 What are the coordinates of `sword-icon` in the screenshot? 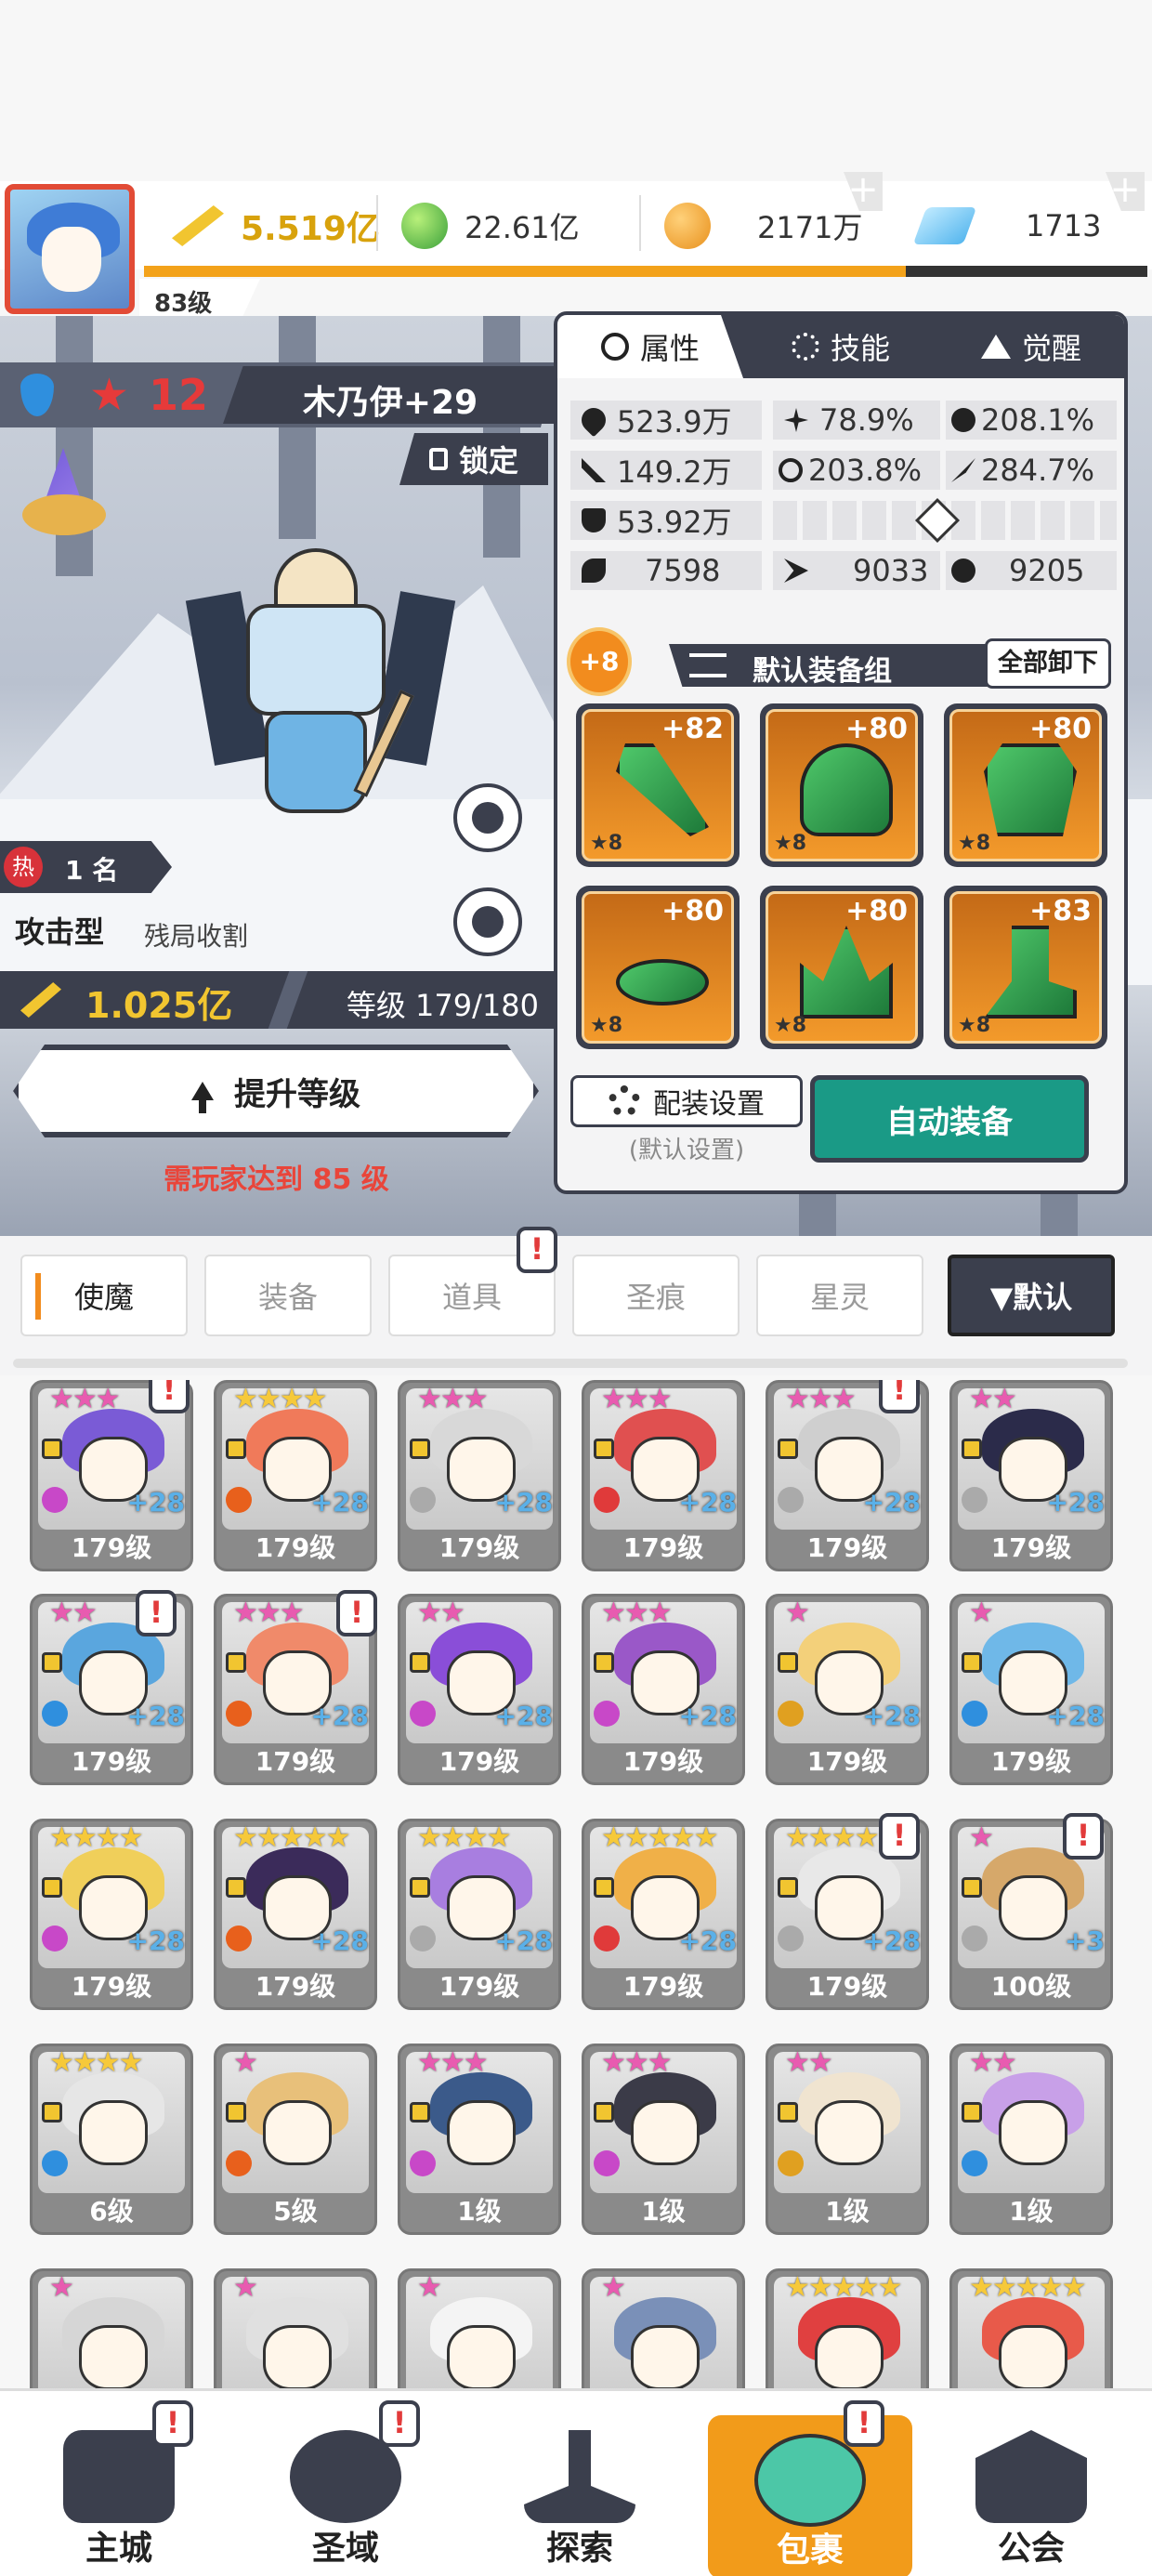 It's located at (594, 470).